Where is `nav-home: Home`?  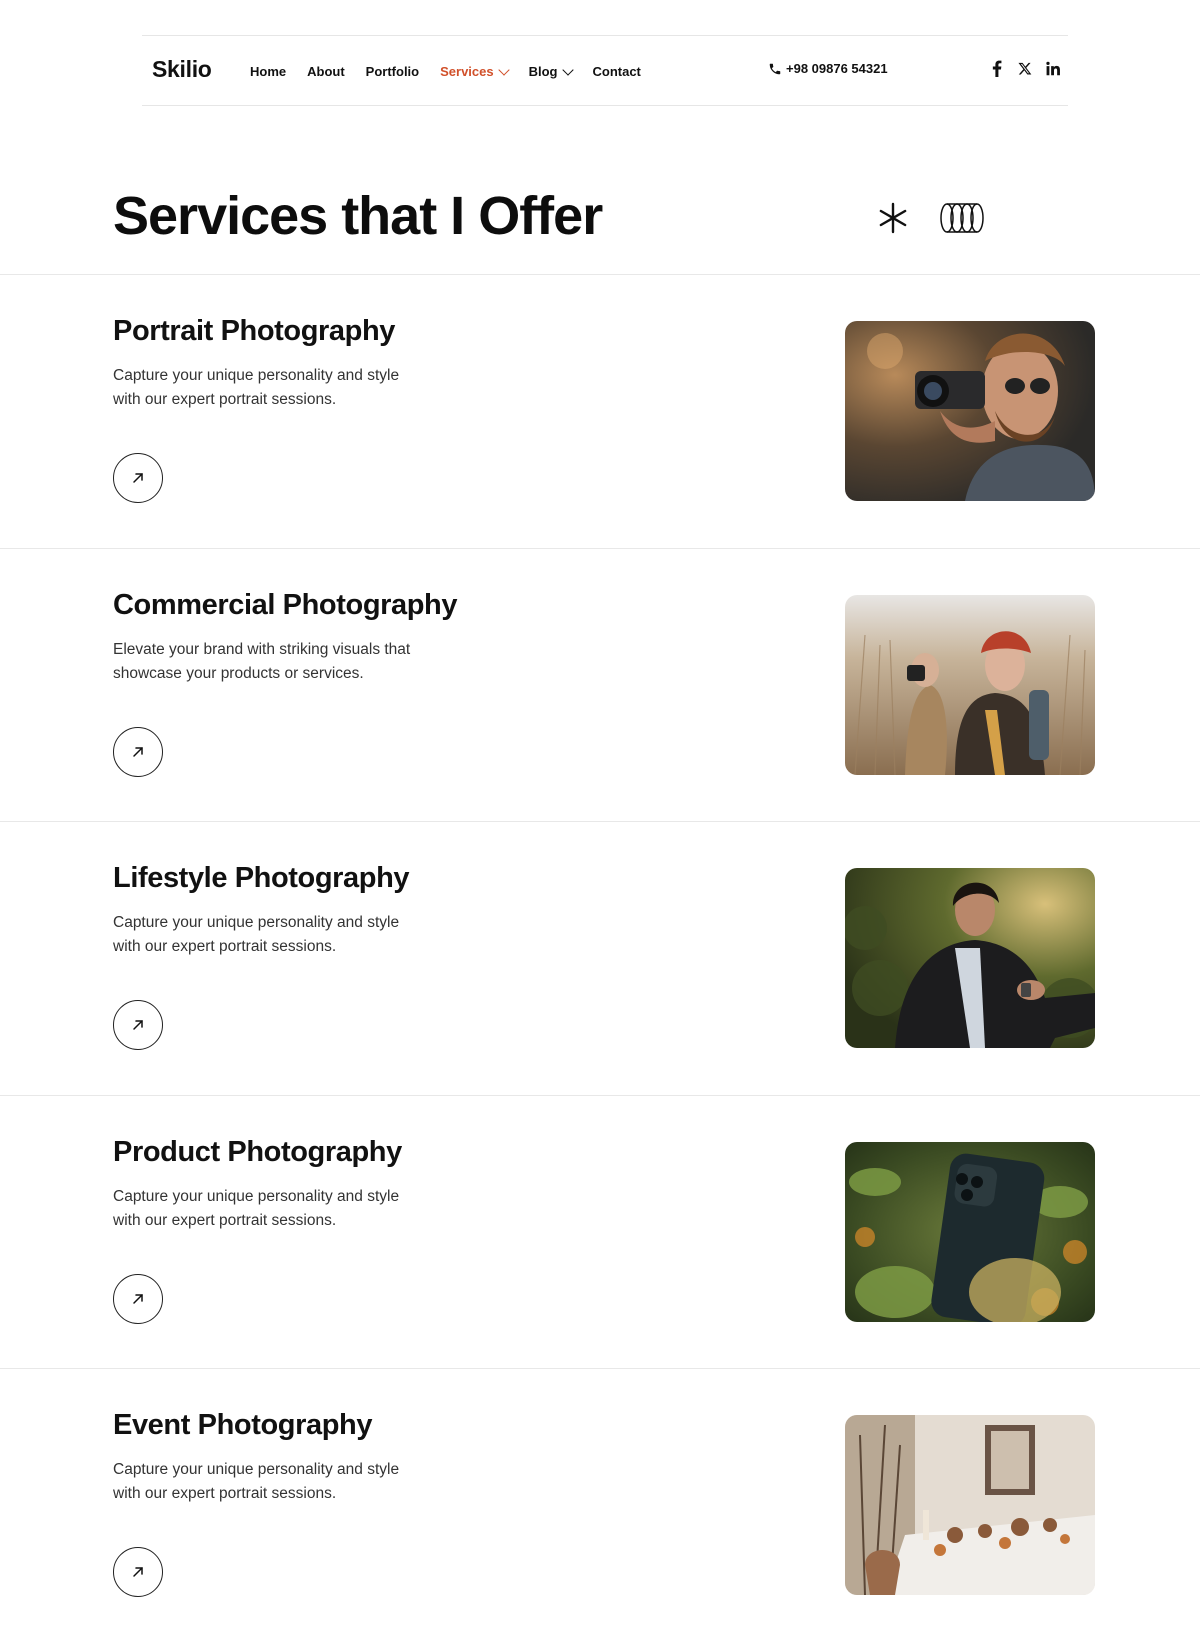
nav-home: Home is located at coordinates (268, 71).